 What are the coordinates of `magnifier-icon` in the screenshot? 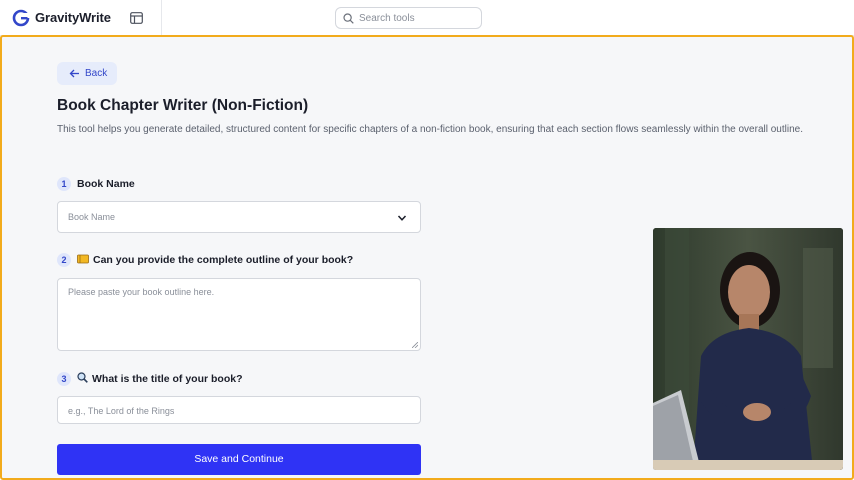 It's located at (82, 379).